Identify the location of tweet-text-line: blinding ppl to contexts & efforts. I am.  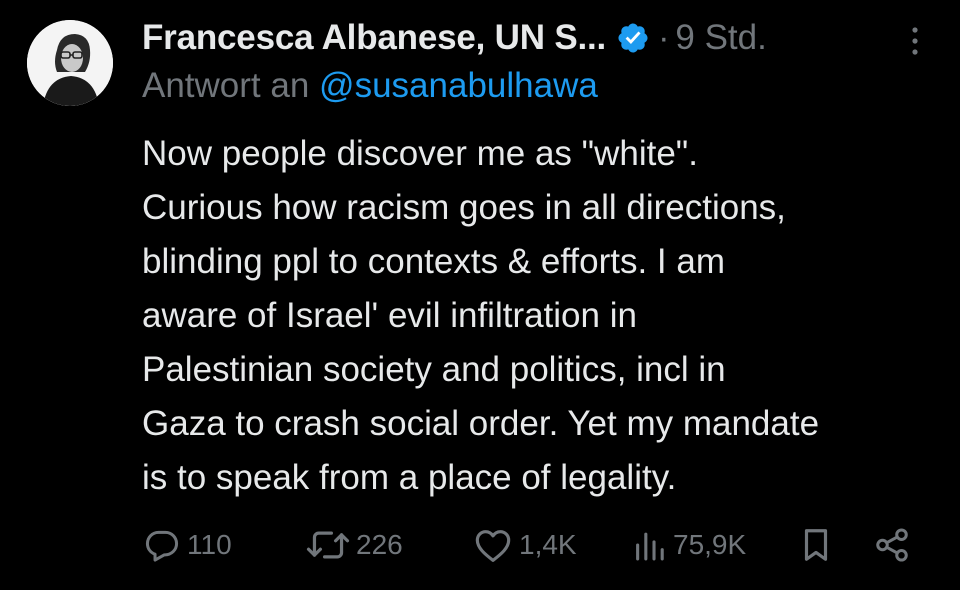
(434, 261).